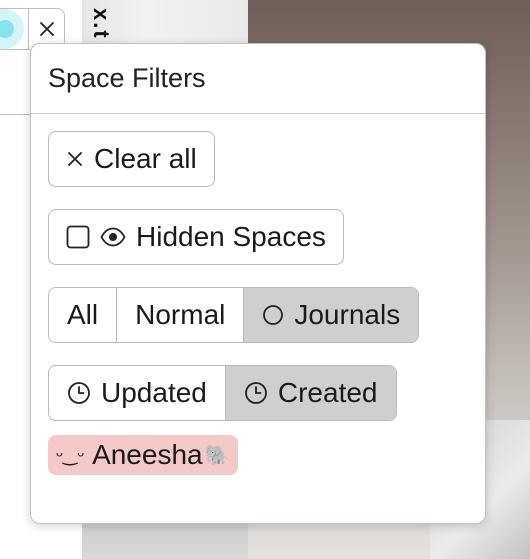  I want to click on type-filter-normal: Normal, so click(181, 315).